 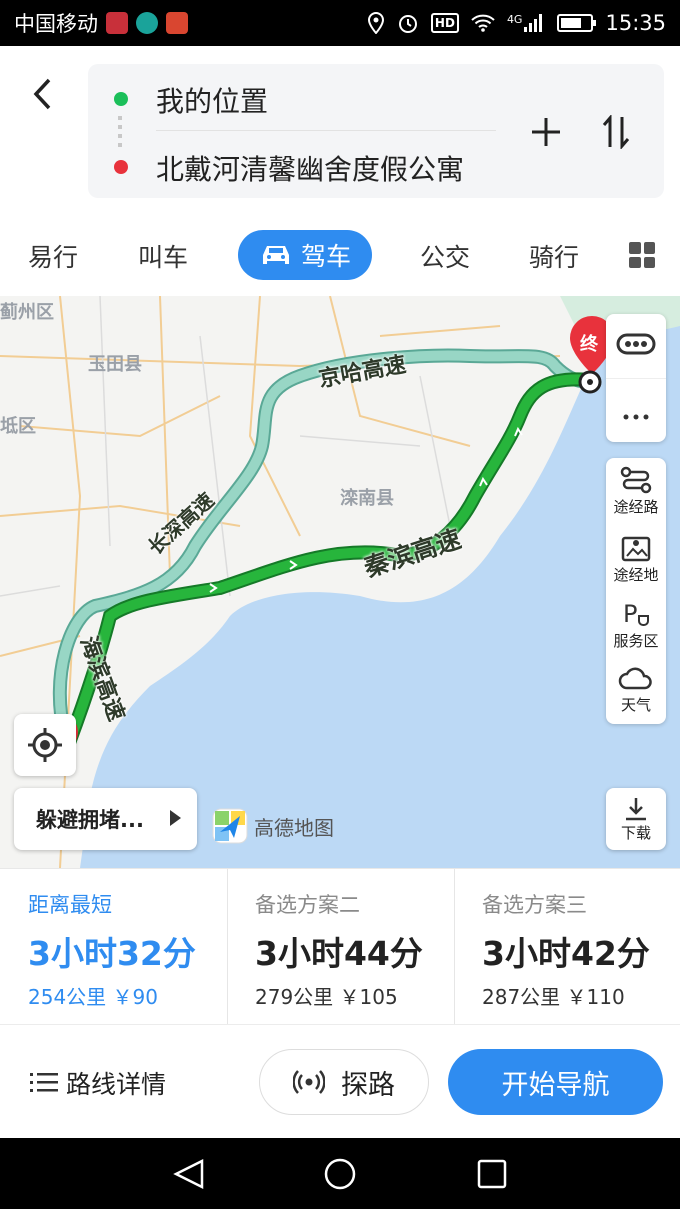 What do you see at coordinates (368, 1085) in the screenshot?
I see `explore-route-label: 探路` at bounding box center [368, 1085].